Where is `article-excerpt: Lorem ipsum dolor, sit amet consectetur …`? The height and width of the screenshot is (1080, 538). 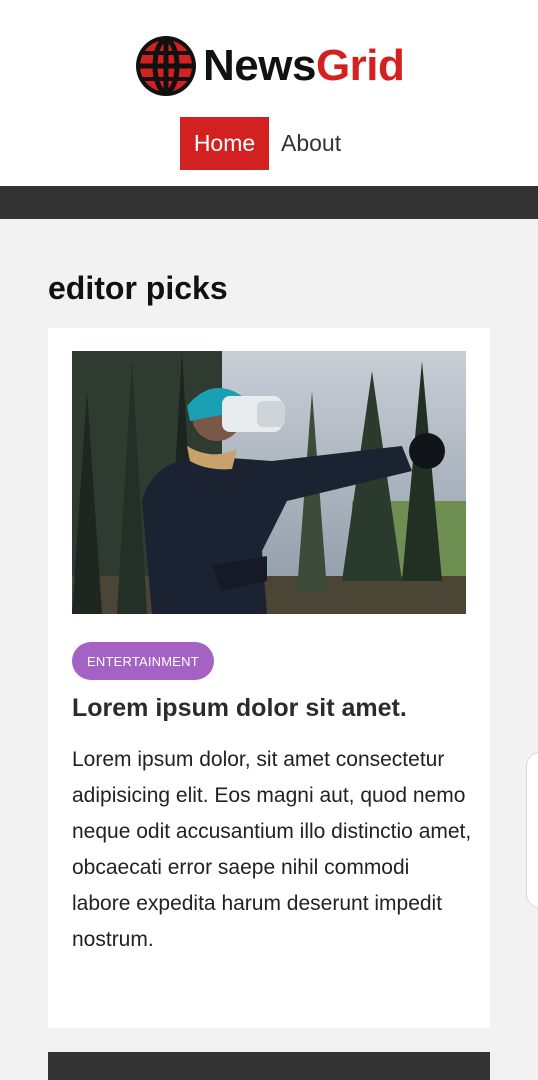 article-excerpt: Lorem ipsum dolor, sit amet consectetur … is located at coordinates (272, 849).